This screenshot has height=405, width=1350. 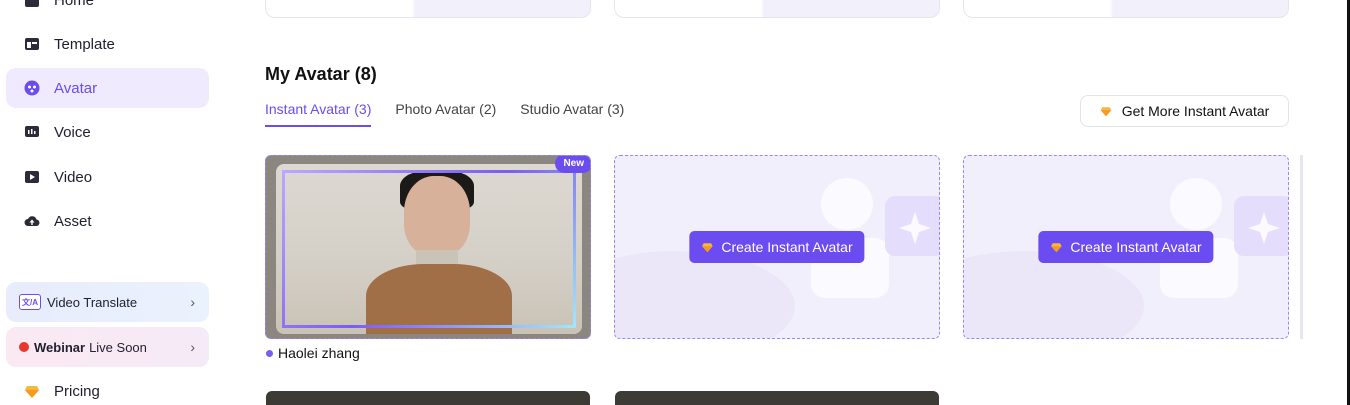 What do you see at coordinates (72, 132) in the screenshot?
I see `sidebar-item-label: Voice` at bounding box center [72, 132].